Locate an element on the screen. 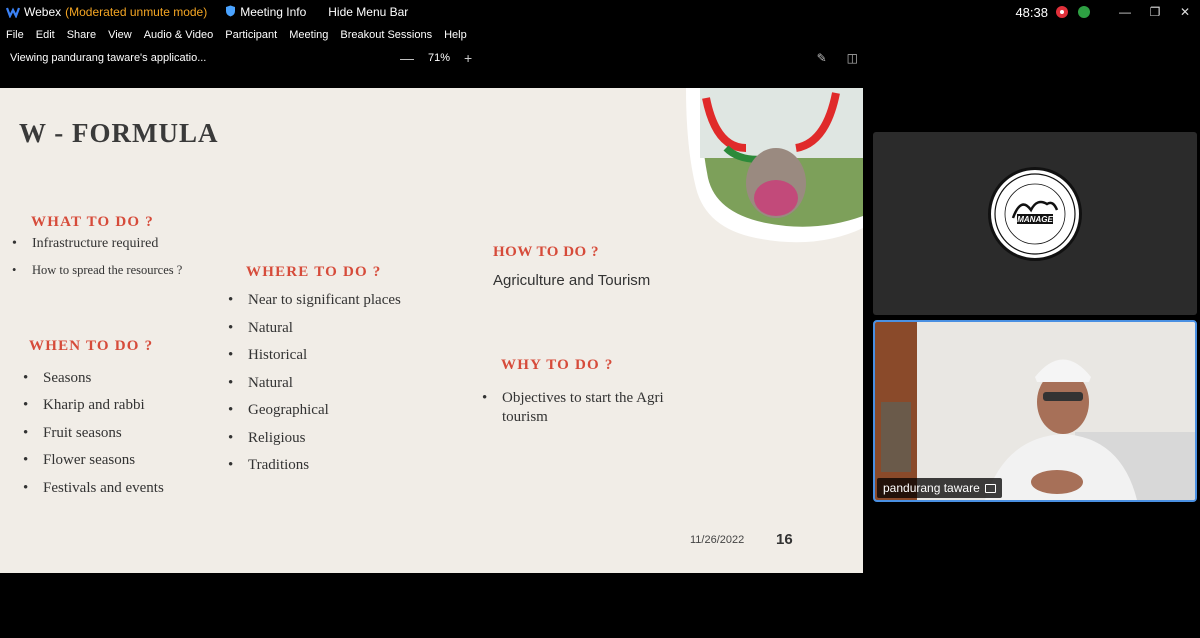  hide-menu-bar-button: Hide Menu Bar is located at coordinates (368, 12).